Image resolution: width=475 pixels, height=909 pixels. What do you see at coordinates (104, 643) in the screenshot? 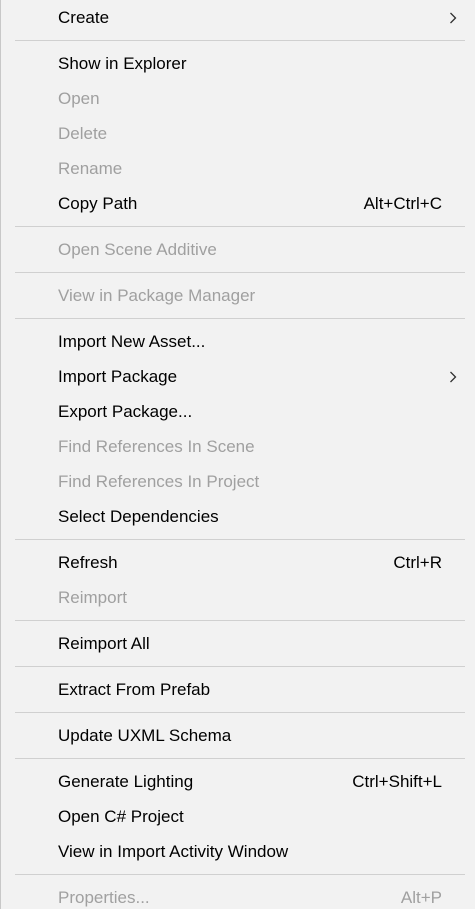
I see `menu-item-label: Reimport All` at bounding box center [104, 643].